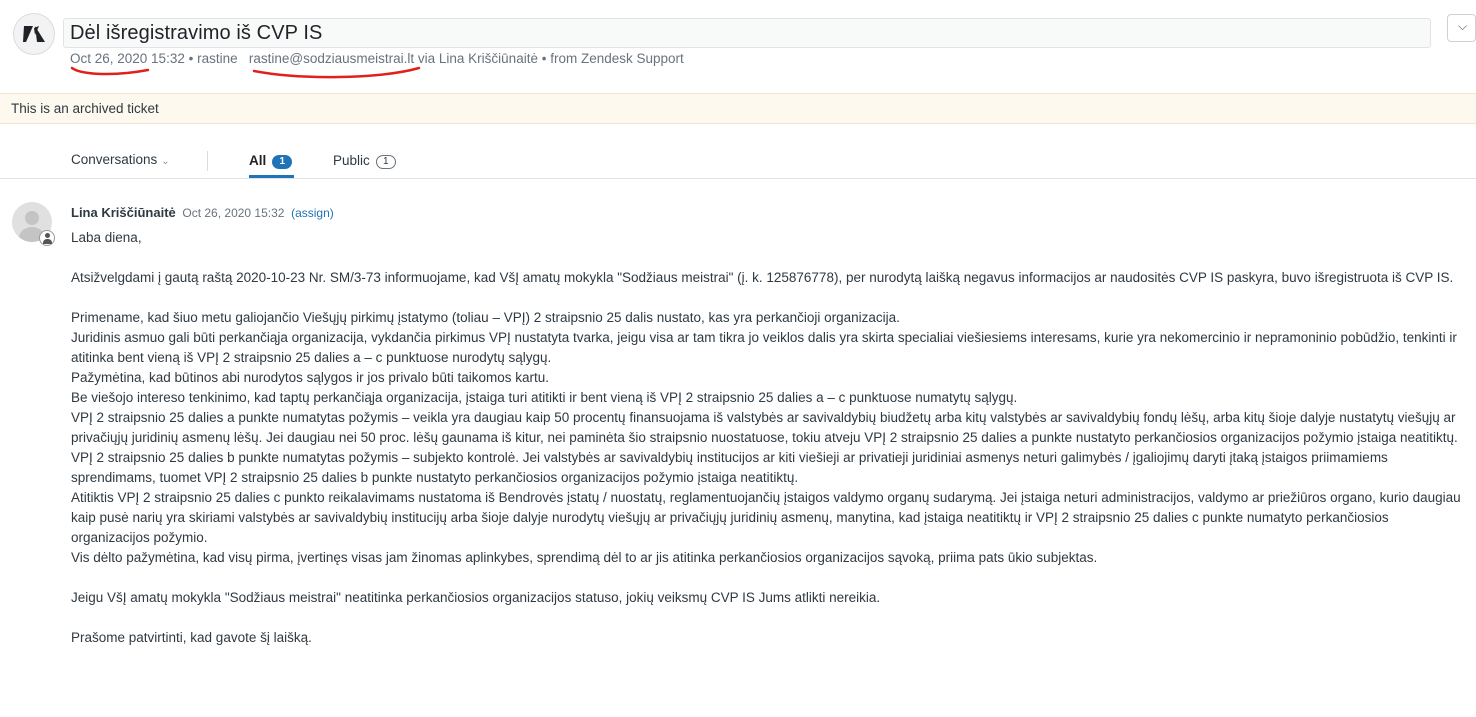 This screenshot has width=1476, height=717. What do you see at coordinates (165, 161) in the screenshot?
I see `chevron-down-icon: ⌄` at bounding box center [165, 161].